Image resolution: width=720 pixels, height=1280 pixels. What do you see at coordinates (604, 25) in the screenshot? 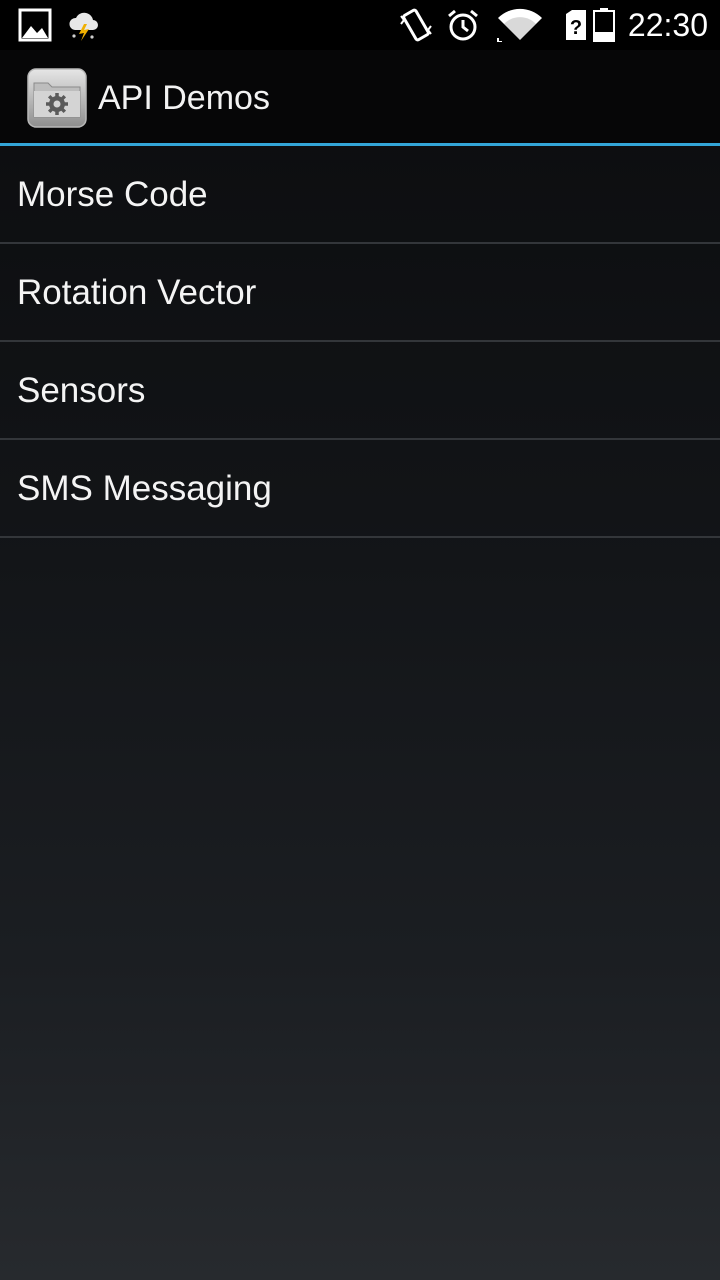
I see `battery-low-icon` at bounding box center [604, 25].